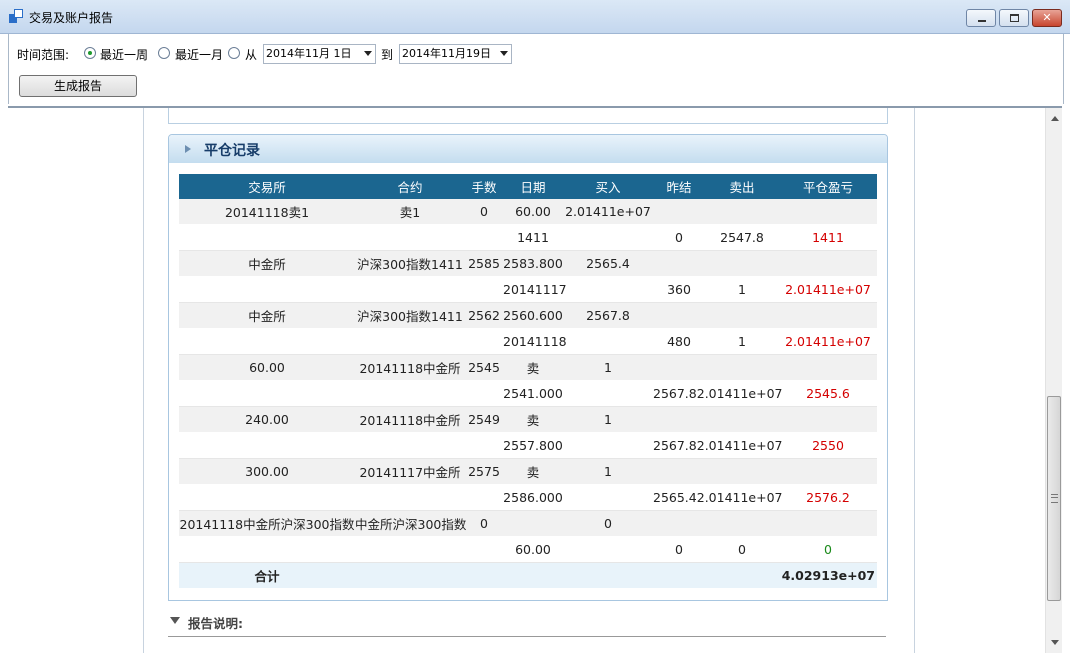 This screenshot has width=1070, height=659. What do you see at coordinates (533, 264) in the screenshot?
I see `table-cell: 2583.800` at bounding box center [533, 264].